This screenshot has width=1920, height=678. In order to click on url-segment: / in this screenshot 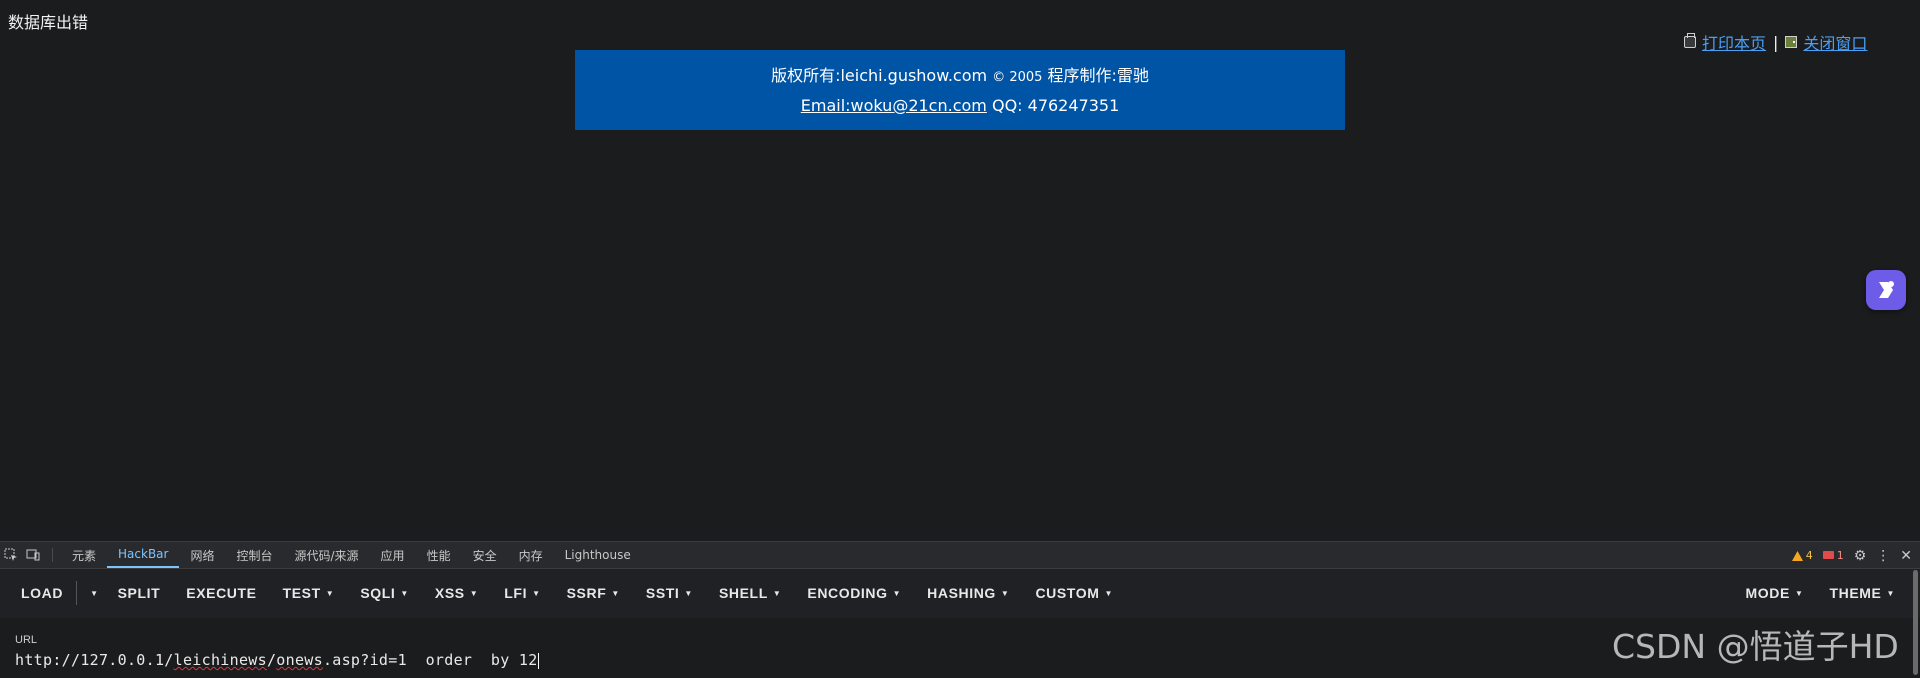, I will do `click(271, 660)`.